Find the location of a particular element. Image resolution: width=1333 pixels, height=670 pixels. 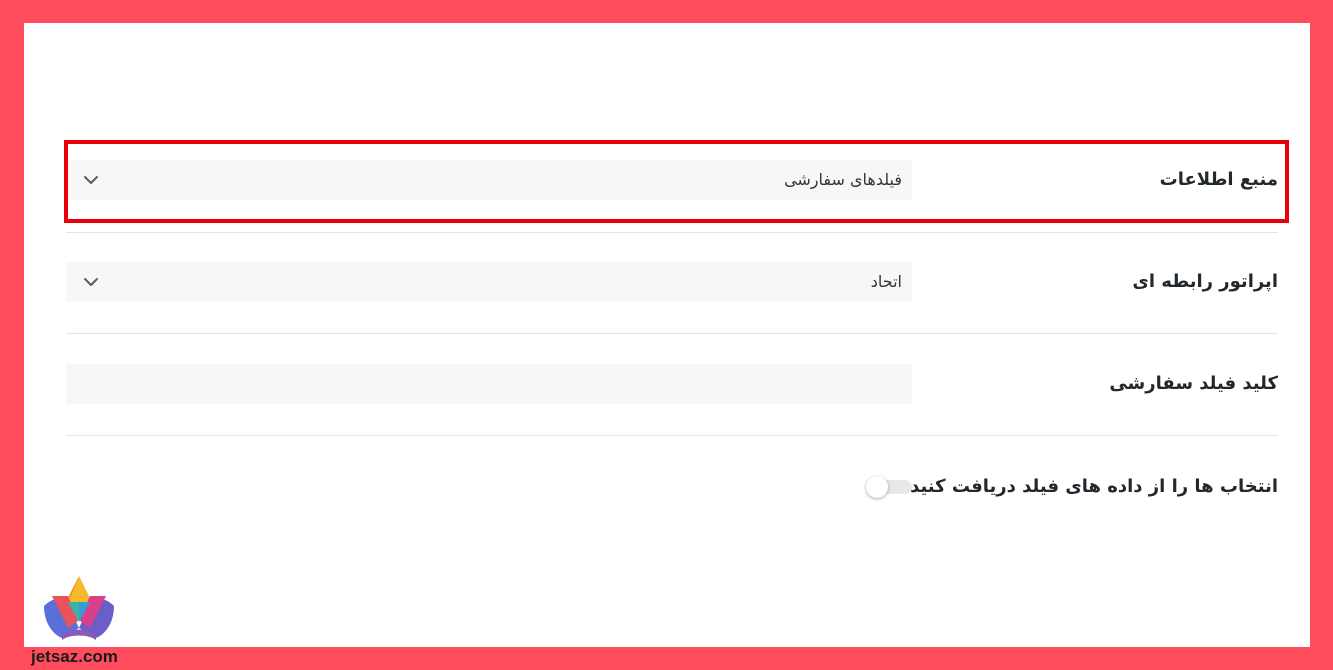

custom-field-key-row: کلید فیلد سفارشی is located at coordinates (672, 384).